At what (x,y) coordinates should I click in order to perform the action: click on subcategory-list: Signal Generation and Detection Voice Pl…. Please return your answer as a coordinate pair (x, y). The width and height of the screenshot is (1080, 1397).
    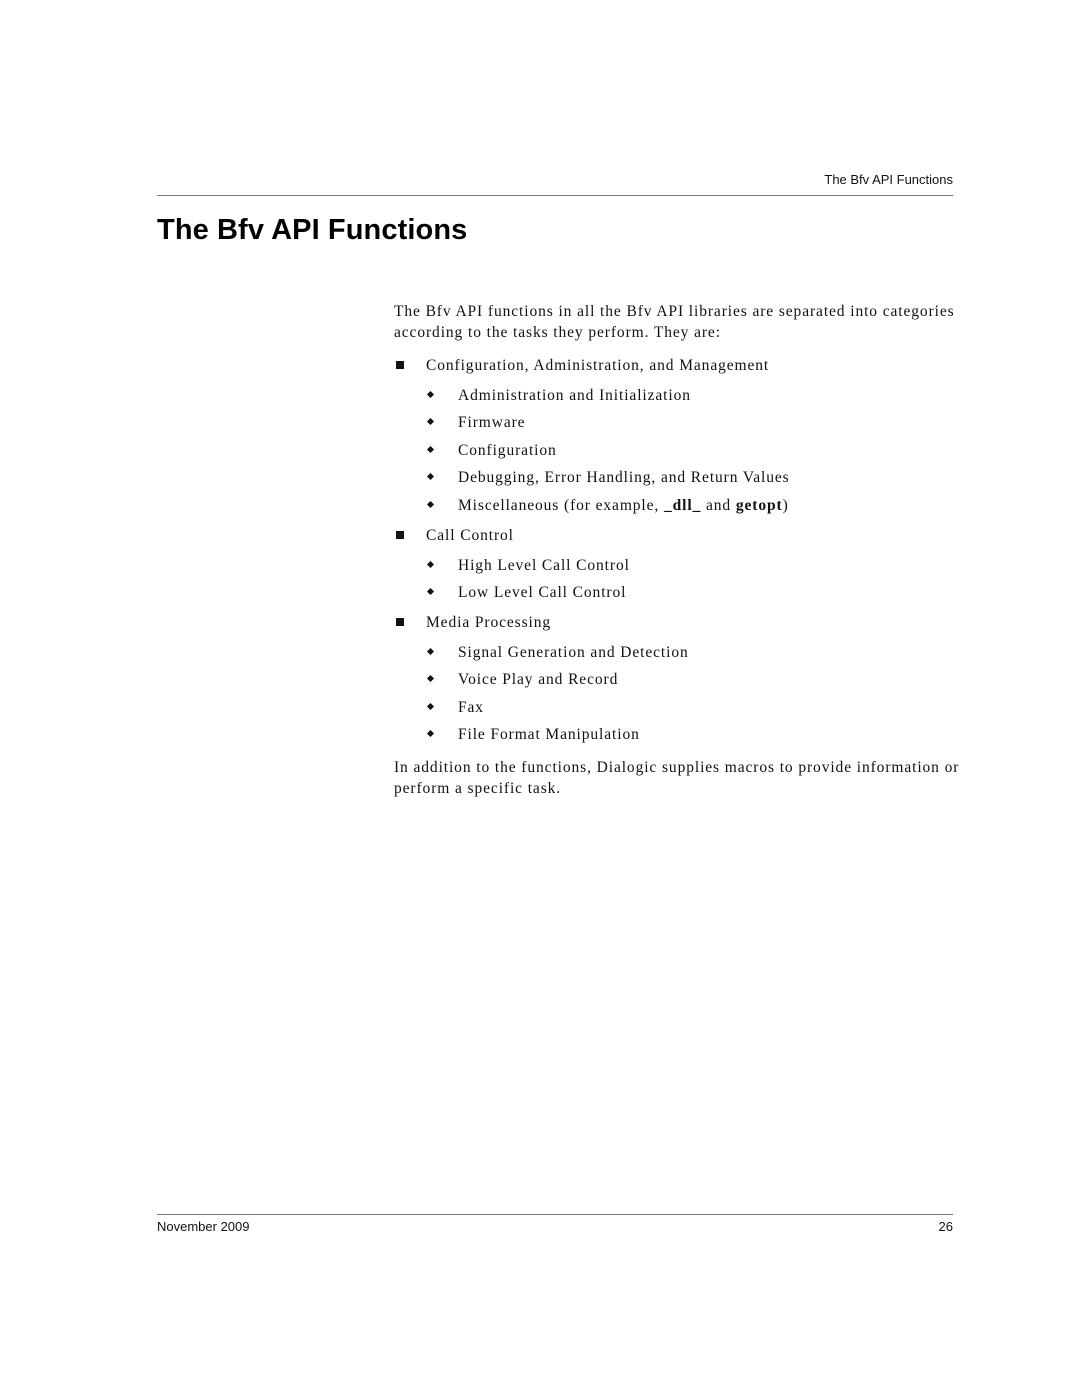
    Looking at the image, I should click on (608, 693).